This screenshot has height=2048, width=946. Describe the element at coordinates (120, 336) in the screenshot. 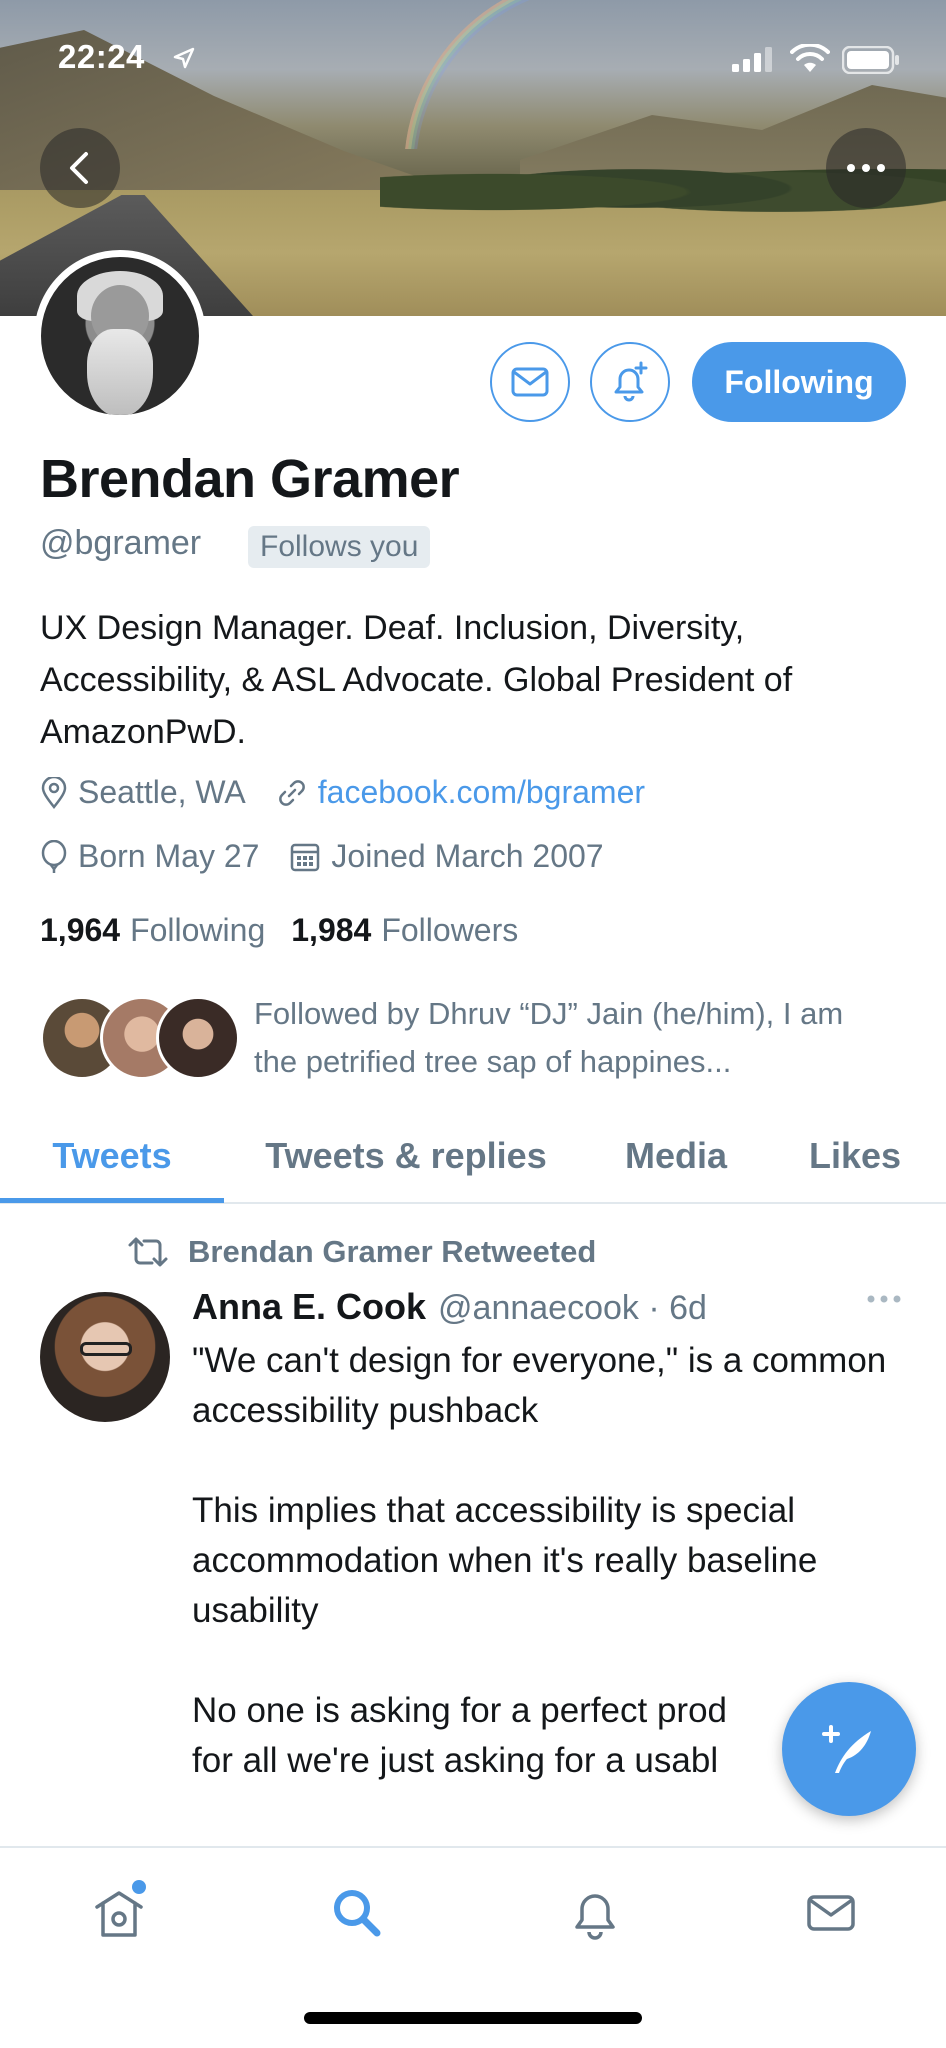

I see `profile-avatar` at that location.